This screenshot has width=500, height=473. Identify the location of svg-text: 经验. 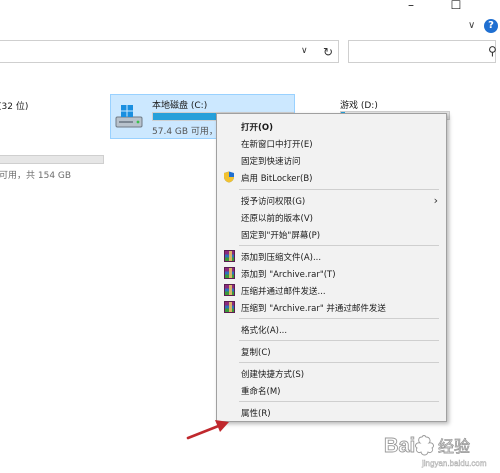
(454, 446).